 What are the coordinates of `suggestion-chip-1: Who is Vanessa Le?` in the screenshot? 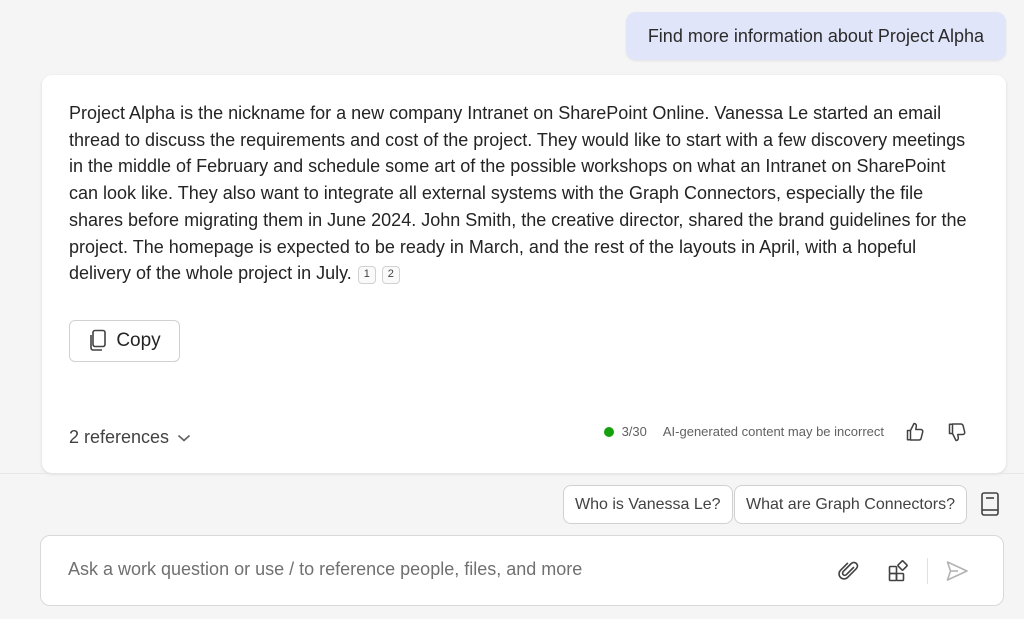 It's located at (648, 504).